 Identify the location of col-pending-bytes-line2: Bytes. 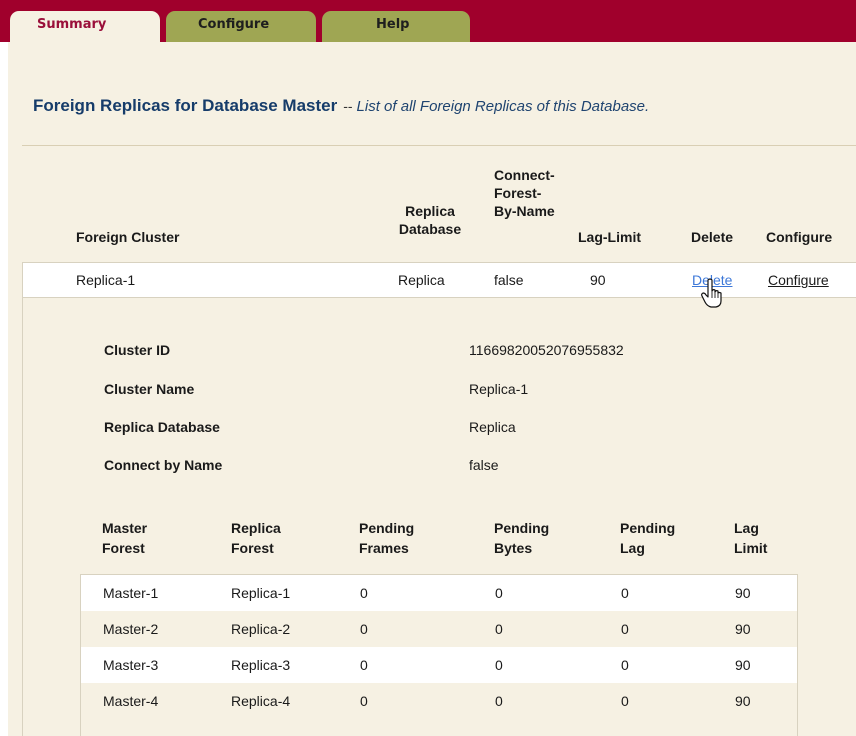
(513, 548).